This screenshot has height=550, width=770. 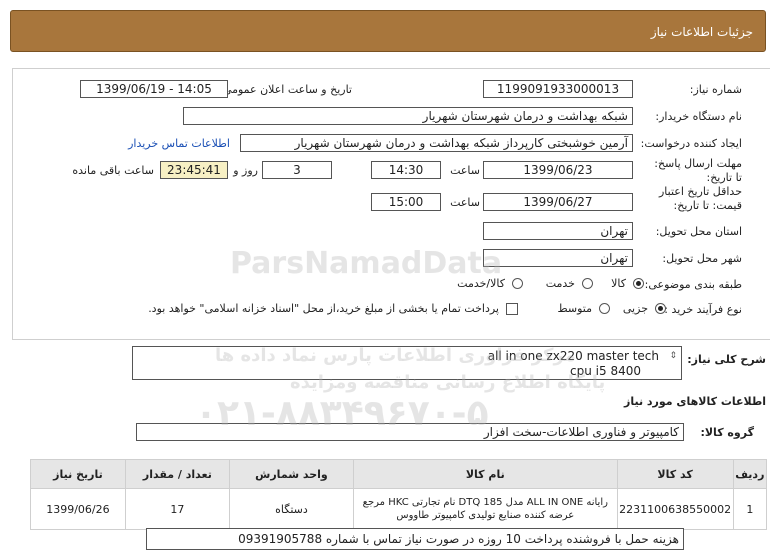 I want to click on creator-label: ایجاد کننده درخواست:, so click(x=691, y=143).